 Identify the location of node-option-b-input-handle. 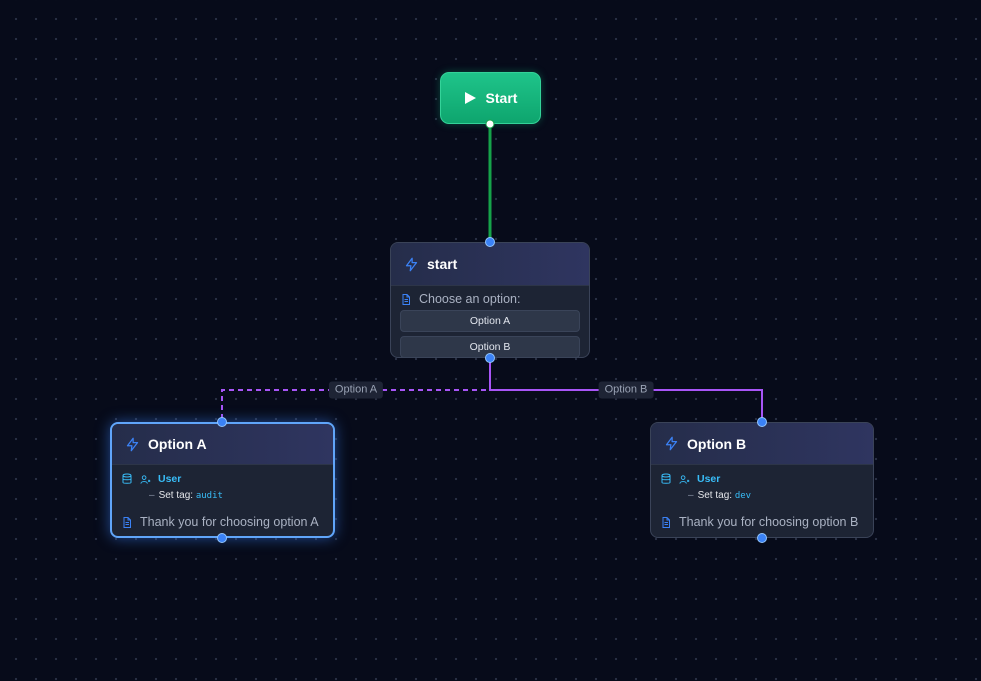
(762, 422).